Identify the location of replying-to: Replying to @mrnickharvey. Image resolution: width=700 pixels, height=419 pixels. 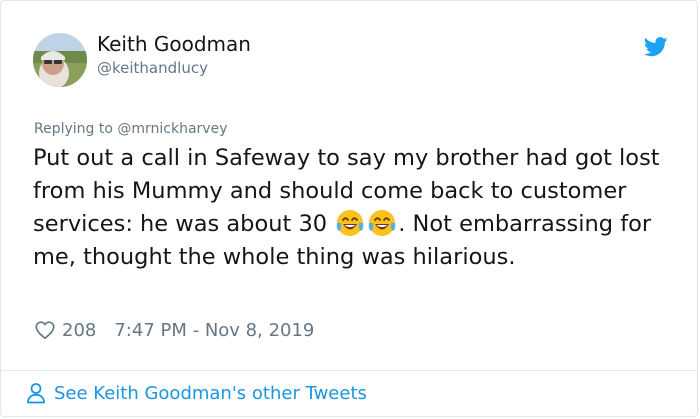
(130, 129).